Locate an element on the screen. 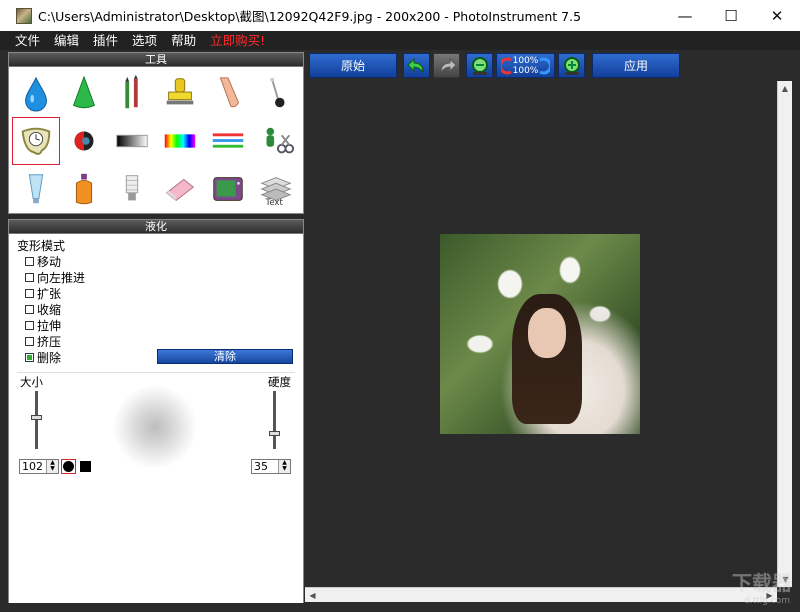 This screenshot has width=800, height=612. mode-delete: 删除 is located at coordinates (55, 357).